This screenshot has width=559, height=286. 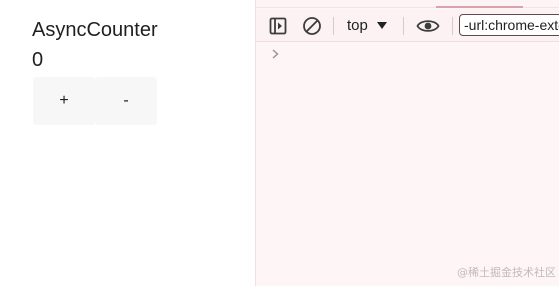 What do you see at coordinates (38, 60) in the screenshot?
I see `count-value: 0` at bounding box center [38, 60].